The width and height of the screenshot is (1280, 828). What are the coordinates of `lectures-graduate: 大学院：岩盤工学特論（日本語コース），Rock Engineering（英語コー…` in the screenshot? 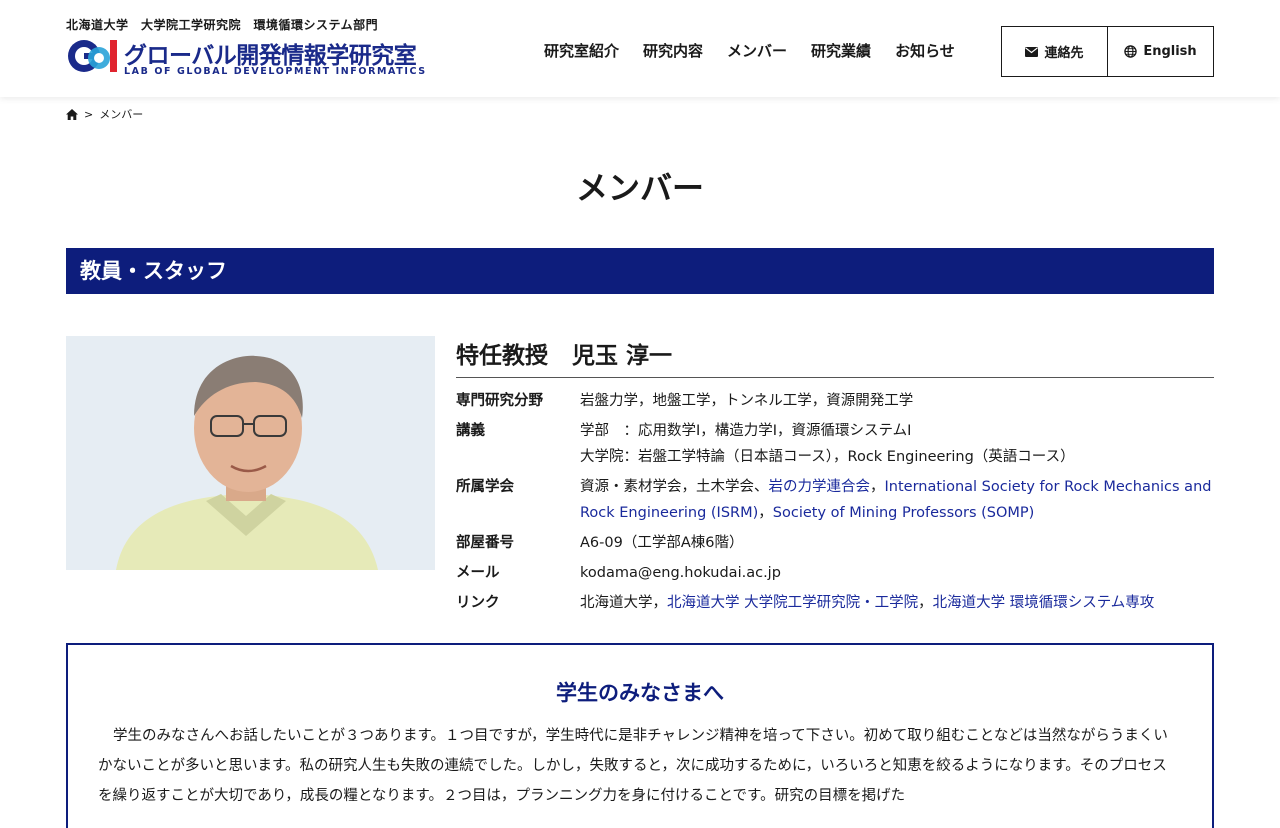 It's located at (827, 457).